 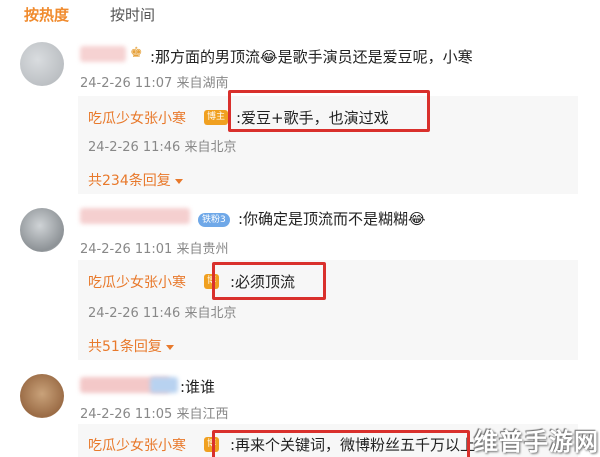 I want to click on reply-count-label: 共51条回复, so click(x=125, y=347).